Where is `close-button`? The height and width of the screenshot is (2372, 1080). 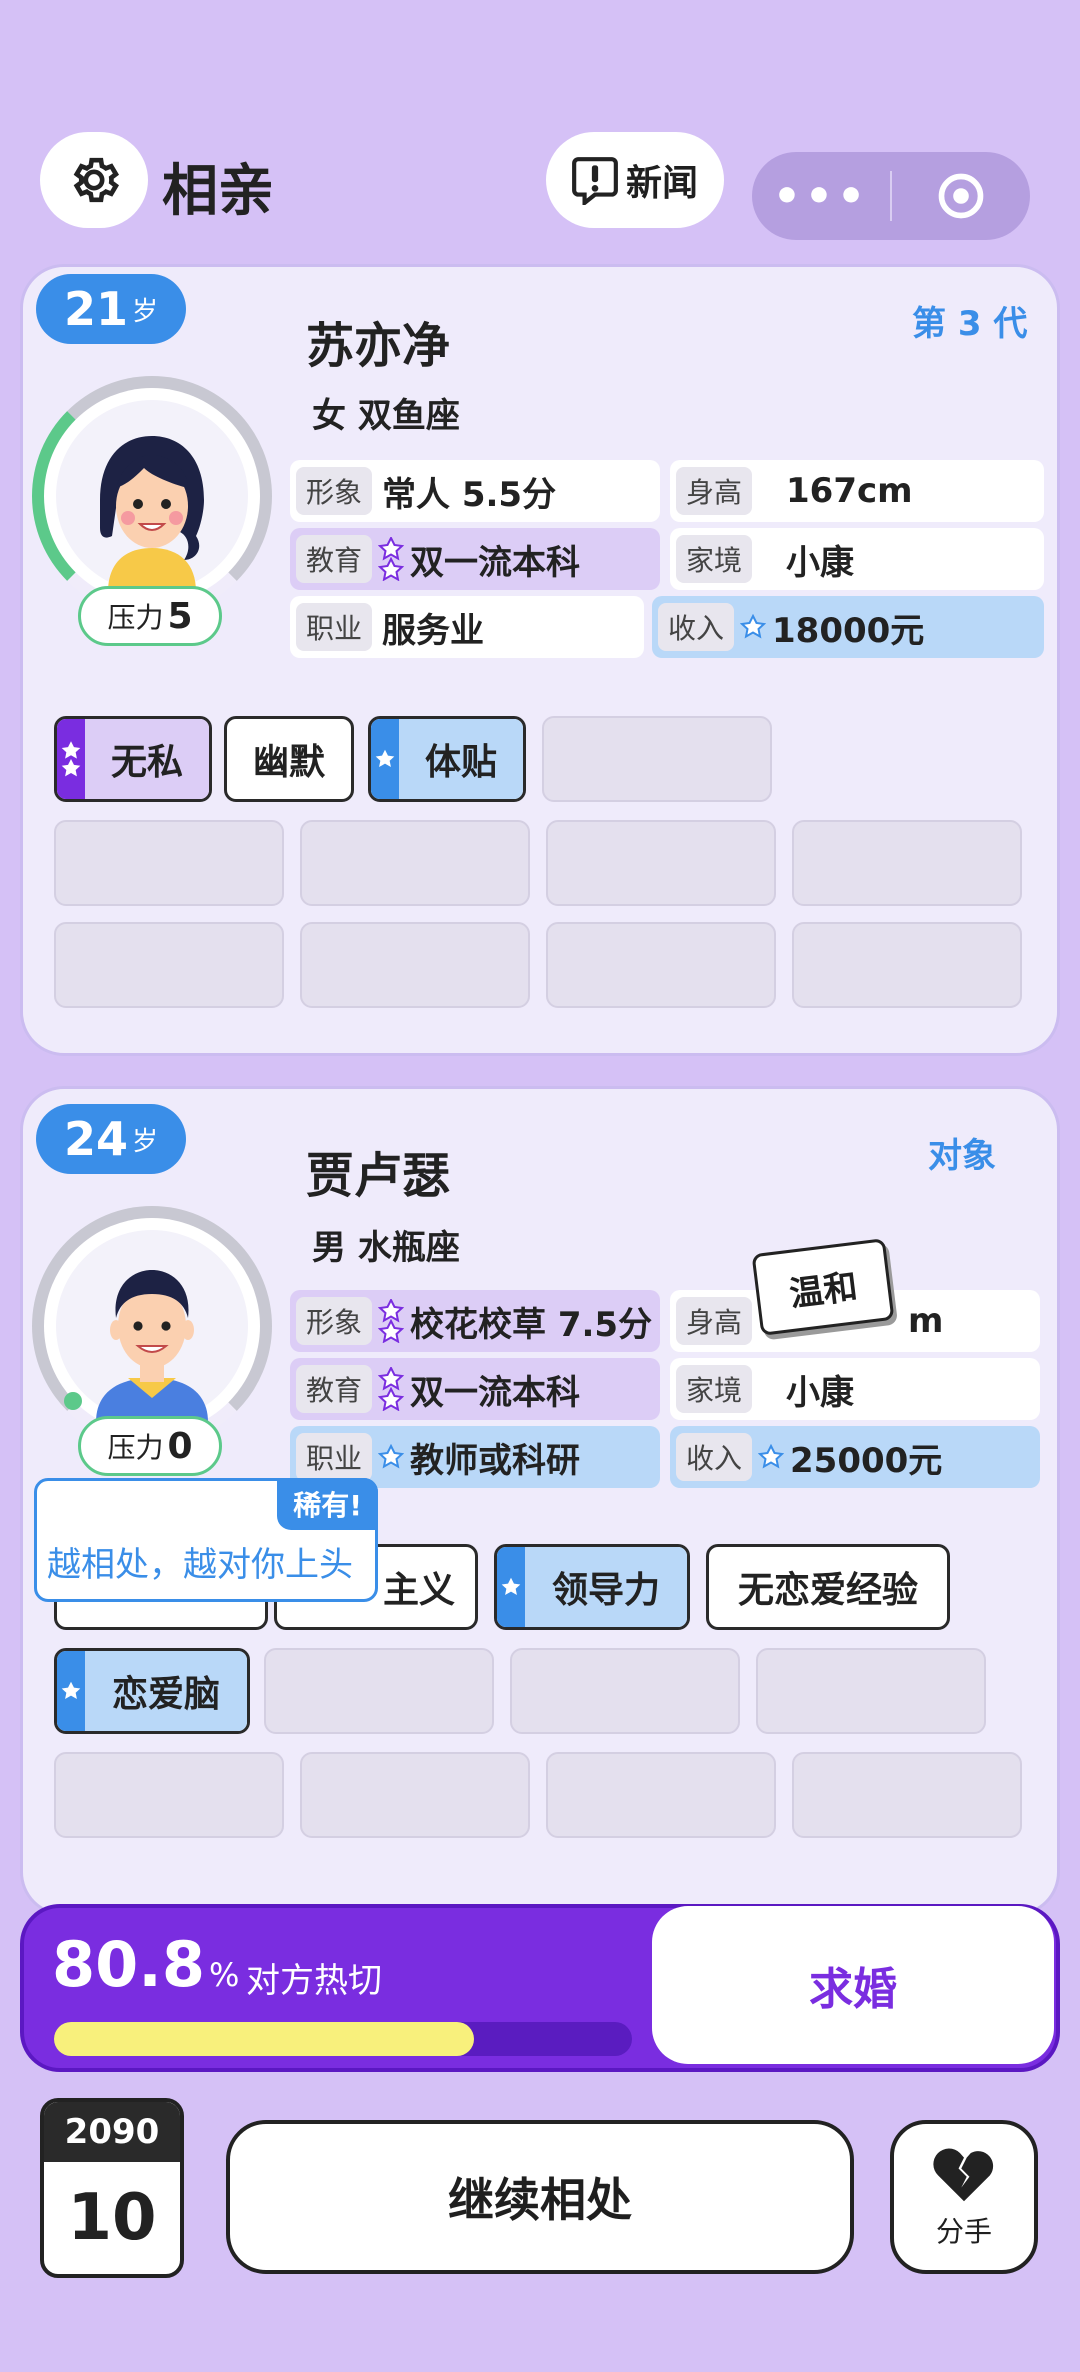 close-button is located at coordinates (961, 196).